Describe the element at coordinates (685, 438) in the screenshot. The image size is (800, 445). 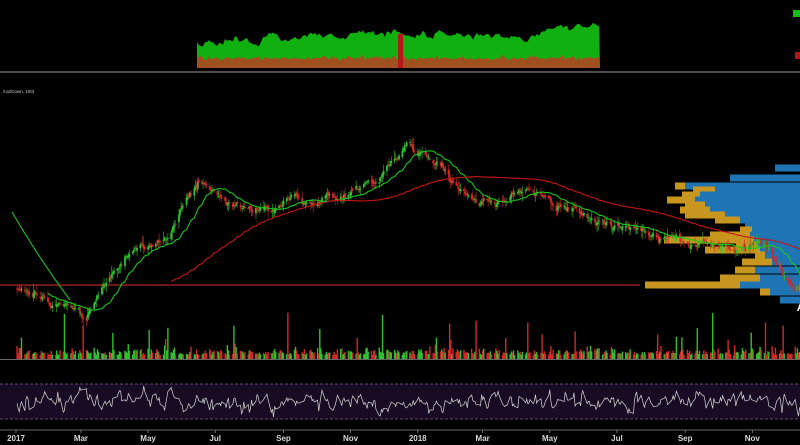
I see `x-tick-label: Sep` at that location.